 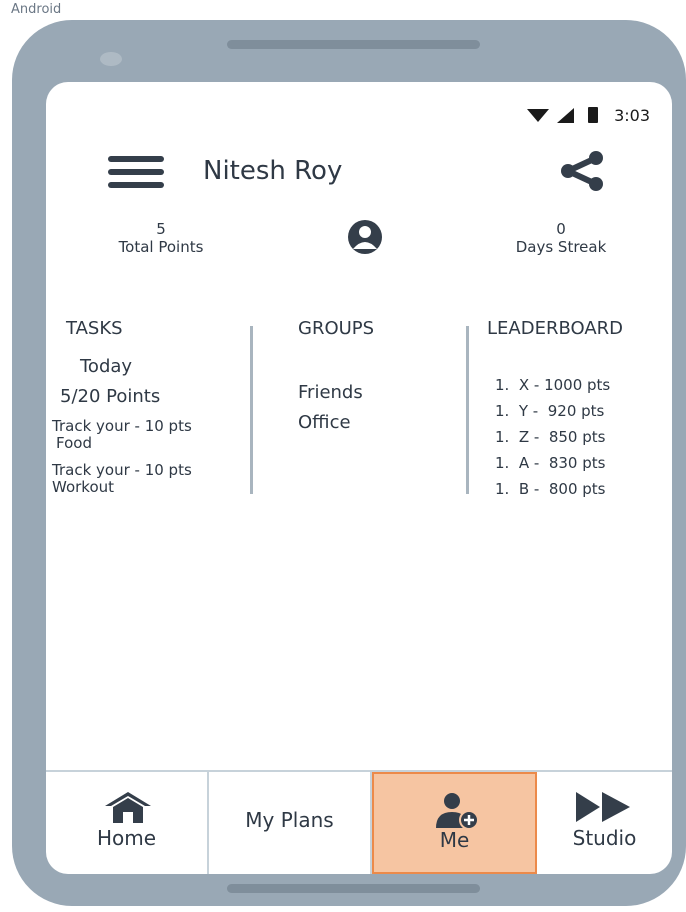 I want to click on tasks-today-label: Today, so click(x=106, y=366).